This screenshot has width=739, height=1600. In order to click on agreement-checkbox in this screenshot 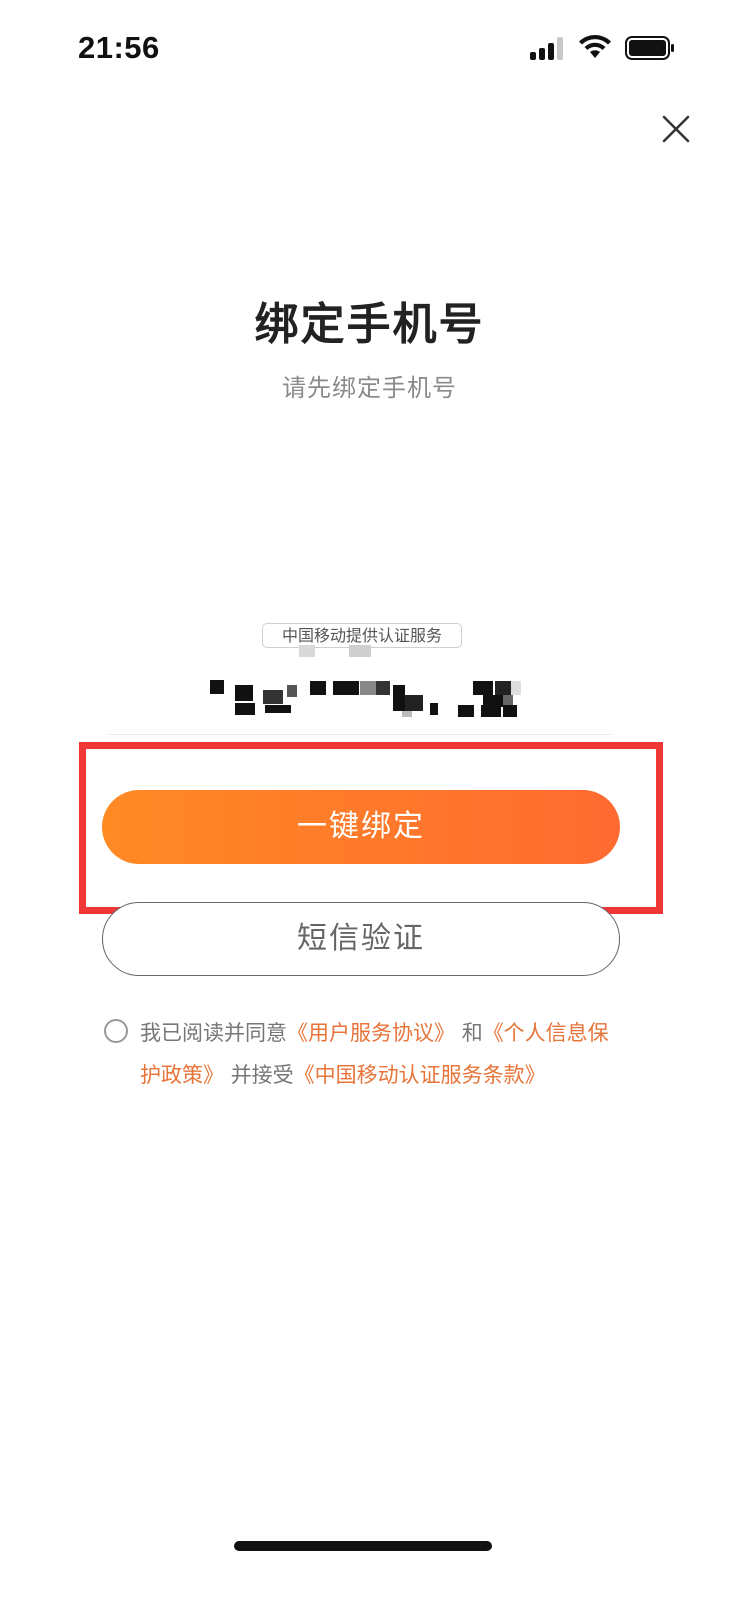, I will do `click(116, 1031)`.